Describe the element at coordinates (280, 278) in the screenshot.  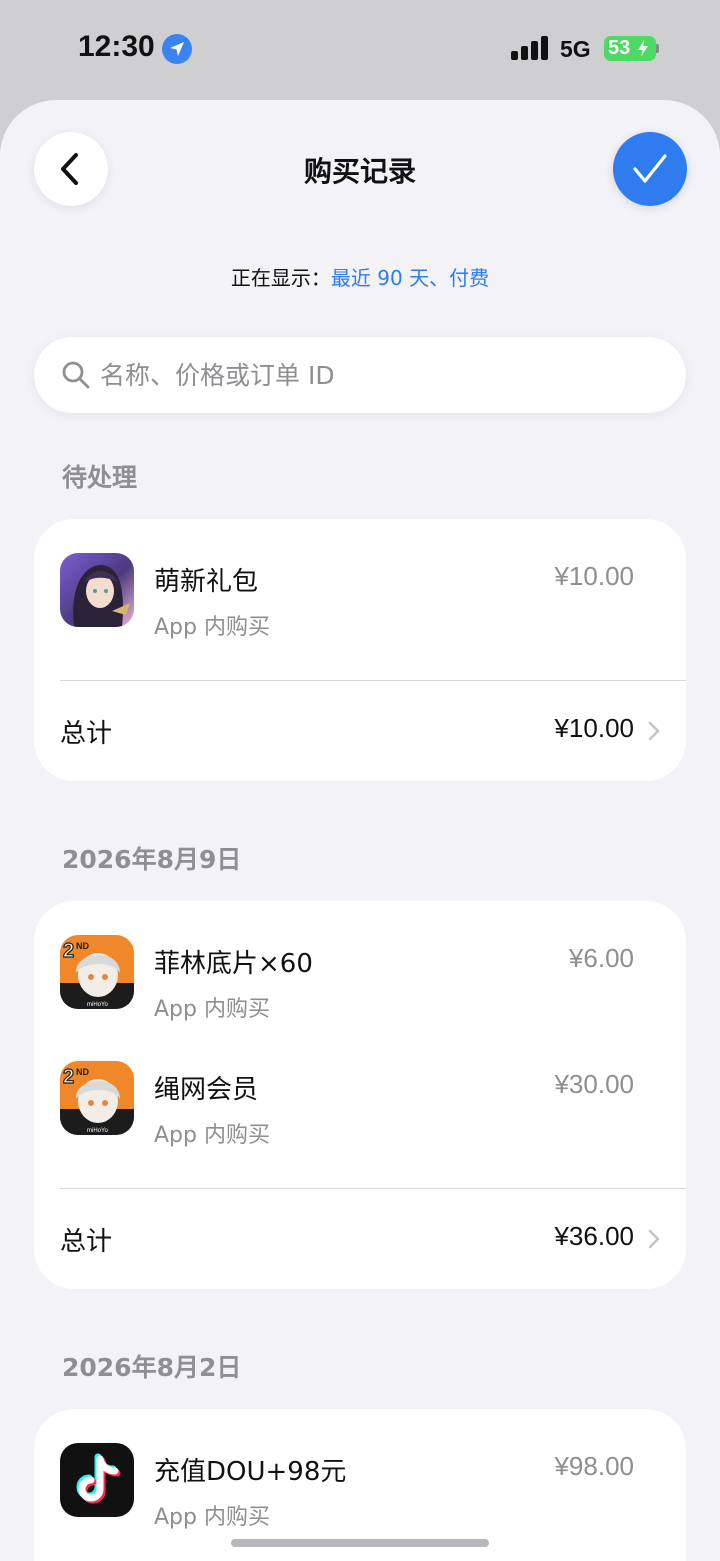
I see `filter-prefix: 正在显示：` at that location.